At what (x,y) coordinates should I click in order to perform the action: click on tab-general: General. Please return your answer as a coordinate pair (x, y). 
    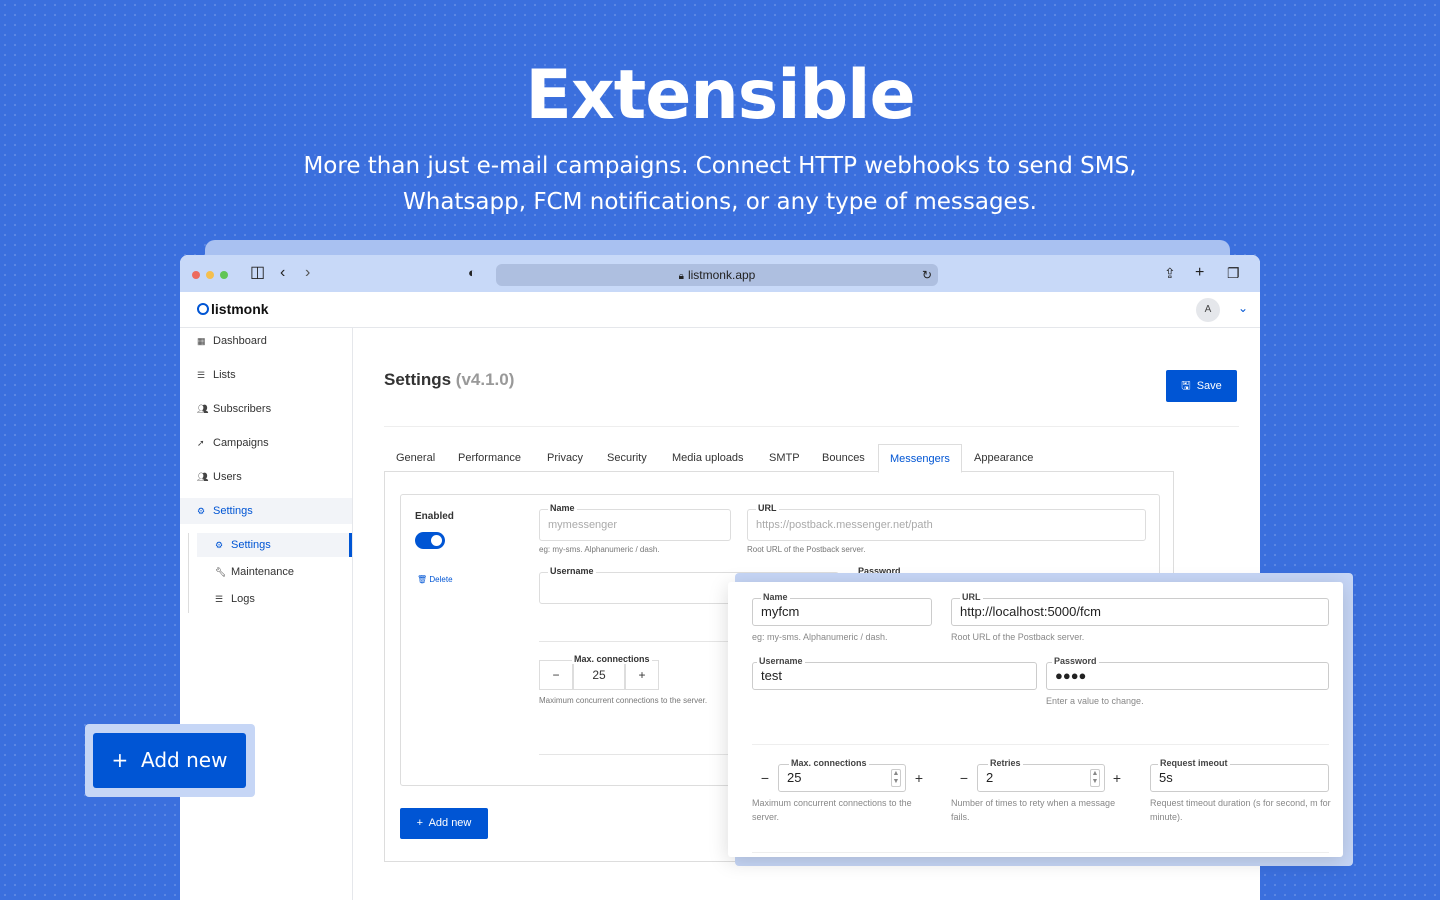
    Looking at the image, I should click on (415, 458).